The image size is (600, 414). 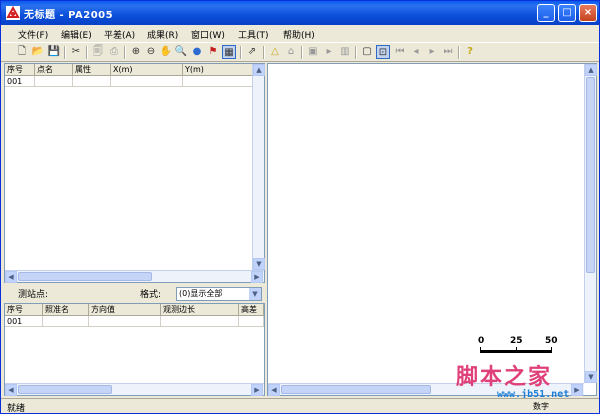 What do you see at coordinates (54, 52) in the screenshot?
I see `save-icon: 💾` at bounding box center [54, 52].